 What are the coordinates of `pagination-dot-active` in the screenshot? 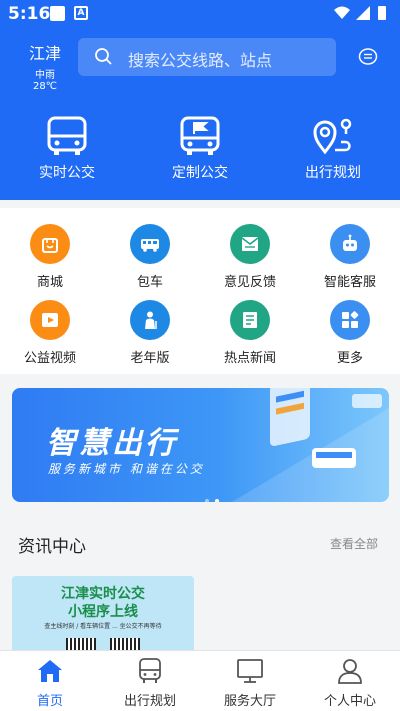 It's located at (217, 500).